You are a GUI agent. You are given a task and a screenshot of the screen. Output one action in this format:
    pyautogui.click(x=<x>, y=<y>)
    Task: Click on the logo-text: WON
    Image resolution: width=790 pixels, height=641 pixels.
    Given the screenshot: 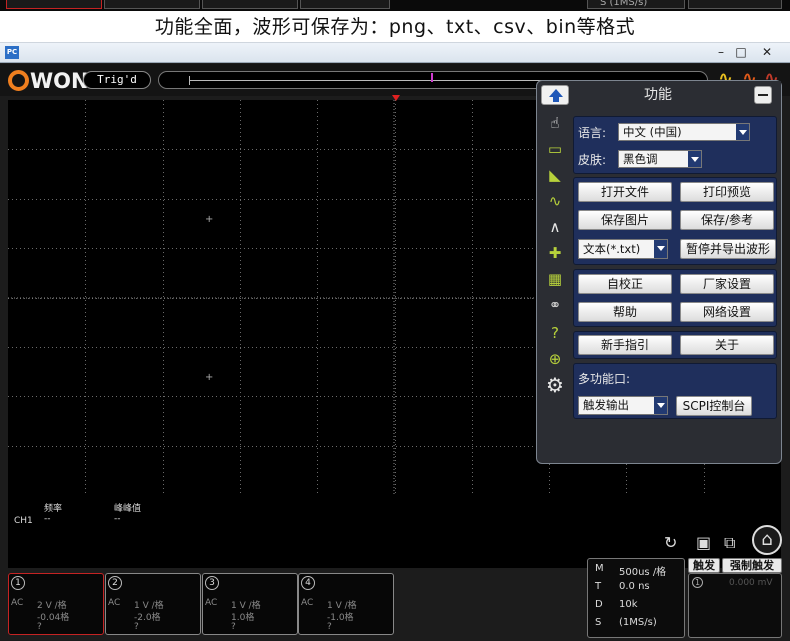 What is the action you would take?
    pyautogui.click(x=59, y=81)
    